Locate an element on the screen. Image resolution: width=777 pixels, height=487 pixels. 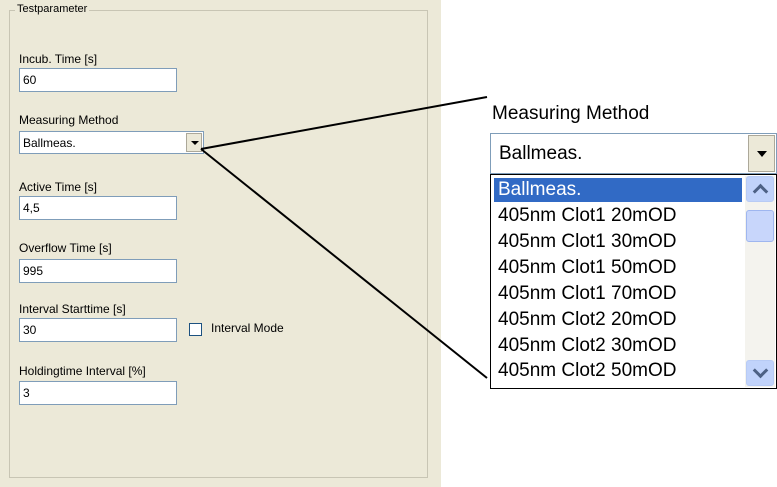
zoom-measuring-method-combobox: Ballmeas. is located at coordinates (633, 153).